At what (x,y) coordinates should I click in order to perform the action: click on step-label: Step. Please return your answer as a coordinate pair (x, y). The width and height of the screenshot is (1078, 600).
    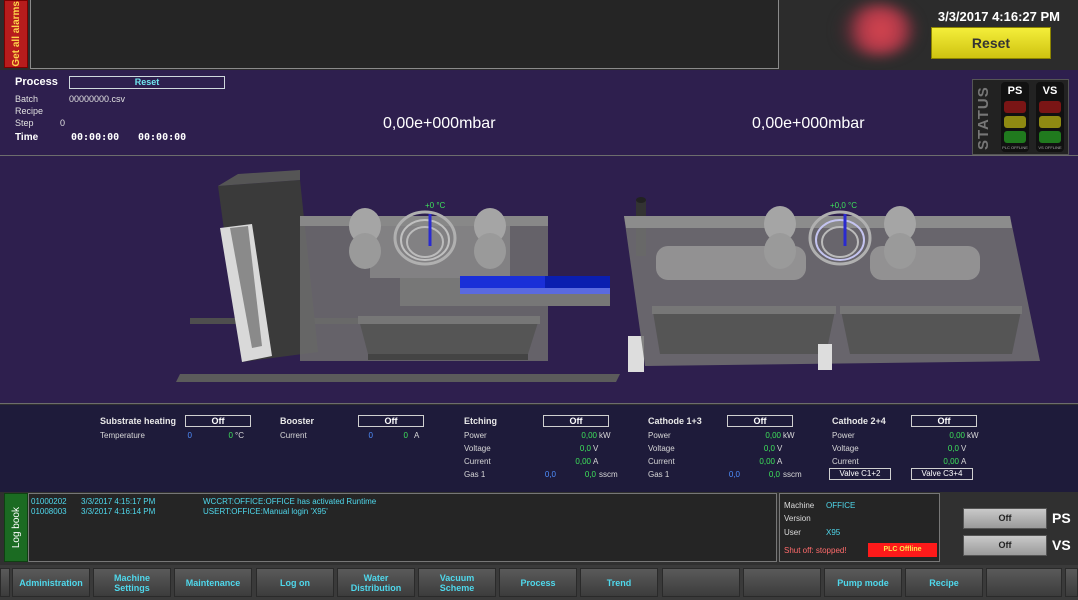
    Looking at the image, I should click on (24, 123).